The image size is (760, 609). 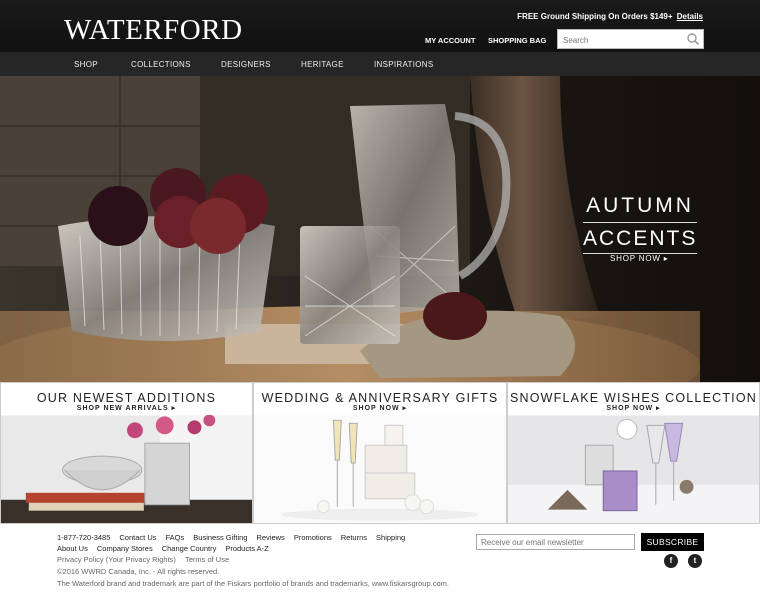 What do you see at coordinates (246, 64) in the screenshot?
I see `nav-designers: DESIGNERS` at bounding box center [246, 64].